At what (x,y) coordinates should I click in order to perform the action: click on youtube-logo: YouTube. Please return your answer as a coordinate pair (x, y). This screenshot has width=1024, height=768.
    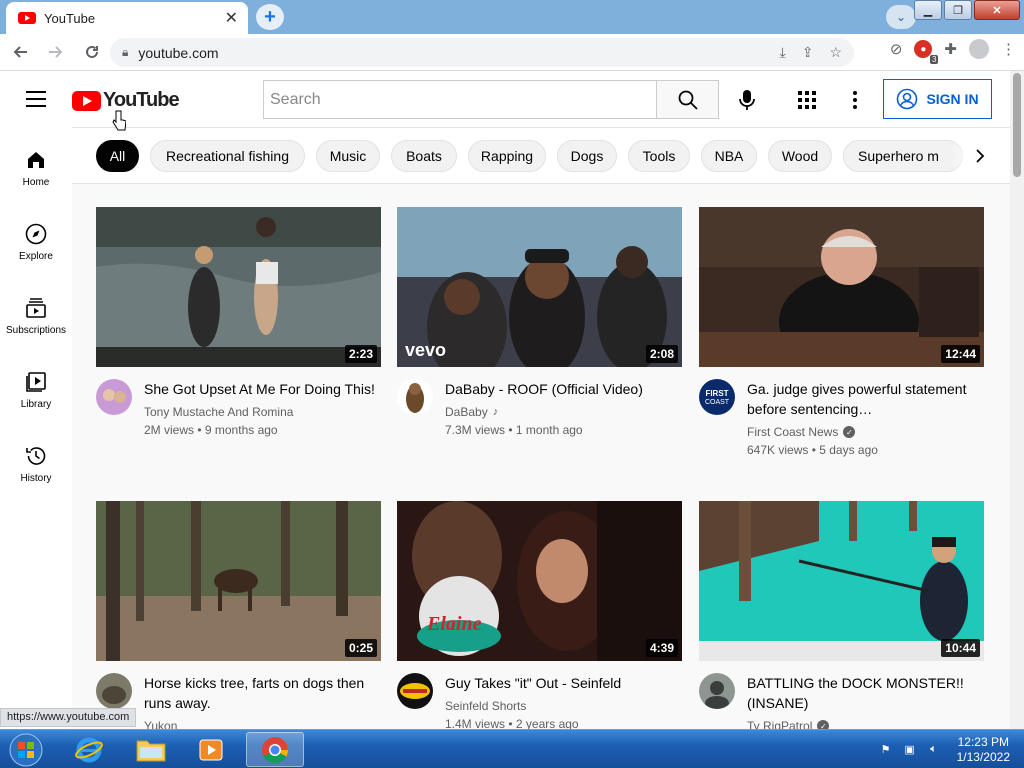
    Looking at the image, I should click on (126, 100).